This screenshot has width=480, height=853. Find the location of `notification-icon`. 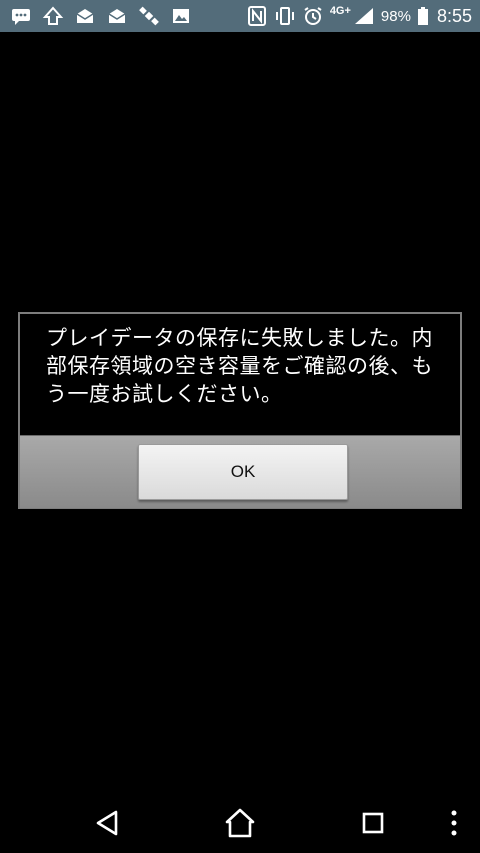

notification-icon is located at coordinates (53, 16).